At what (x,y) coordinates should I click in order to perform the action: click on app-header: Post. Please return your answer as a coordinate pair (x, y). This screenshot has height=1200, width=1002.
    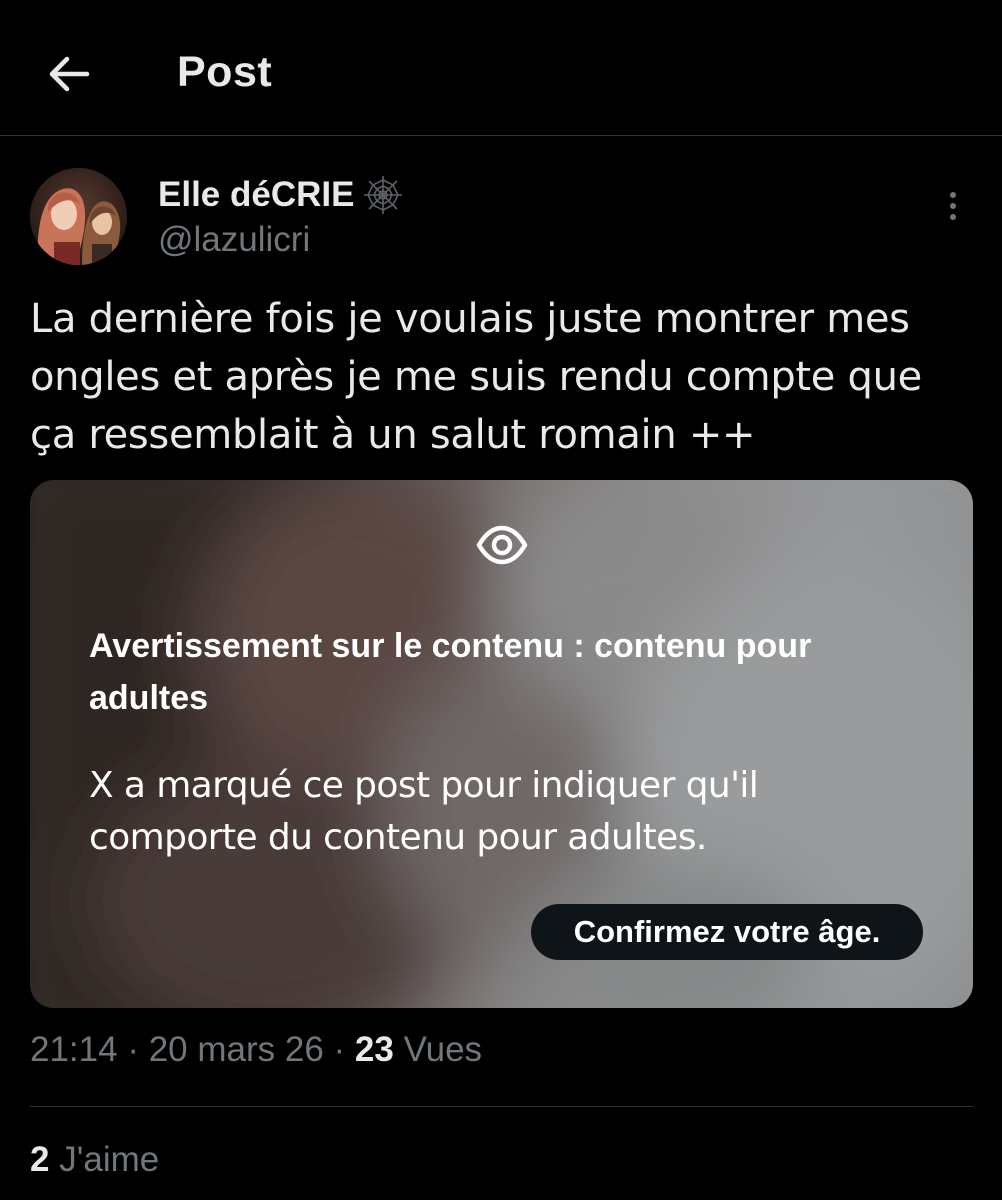
    Looking at the image, I should click on (501, 68).